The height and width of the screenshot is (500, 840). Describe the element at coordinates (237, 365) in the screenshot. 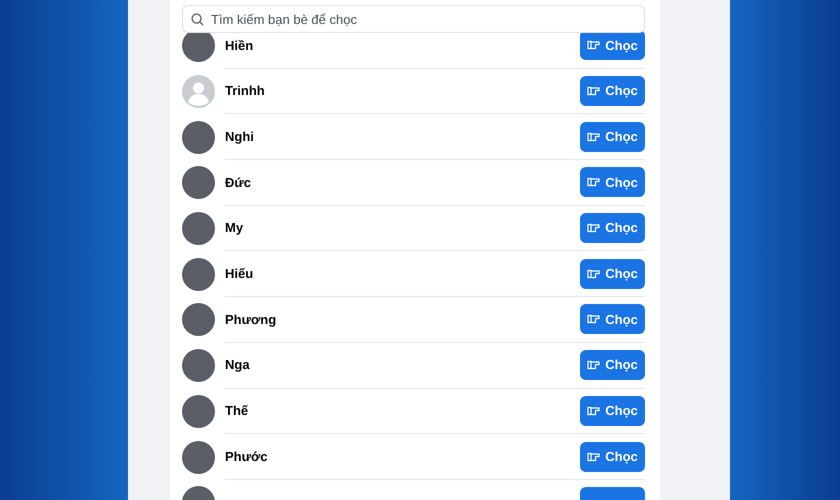

I see `friend-name: Nga` at that location.